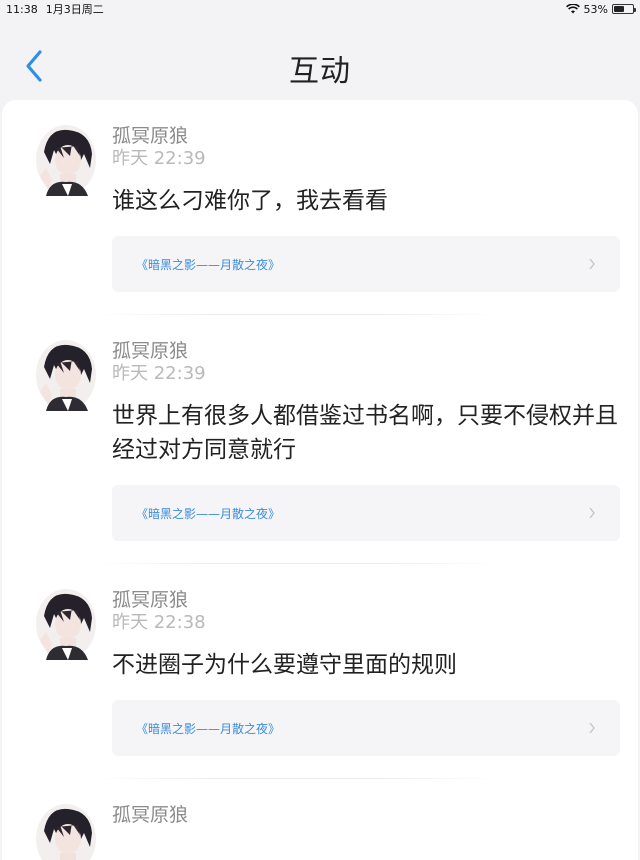 This screenshot has width=640, height=860. I want to click on status-right: 53%, so click(600, 9).